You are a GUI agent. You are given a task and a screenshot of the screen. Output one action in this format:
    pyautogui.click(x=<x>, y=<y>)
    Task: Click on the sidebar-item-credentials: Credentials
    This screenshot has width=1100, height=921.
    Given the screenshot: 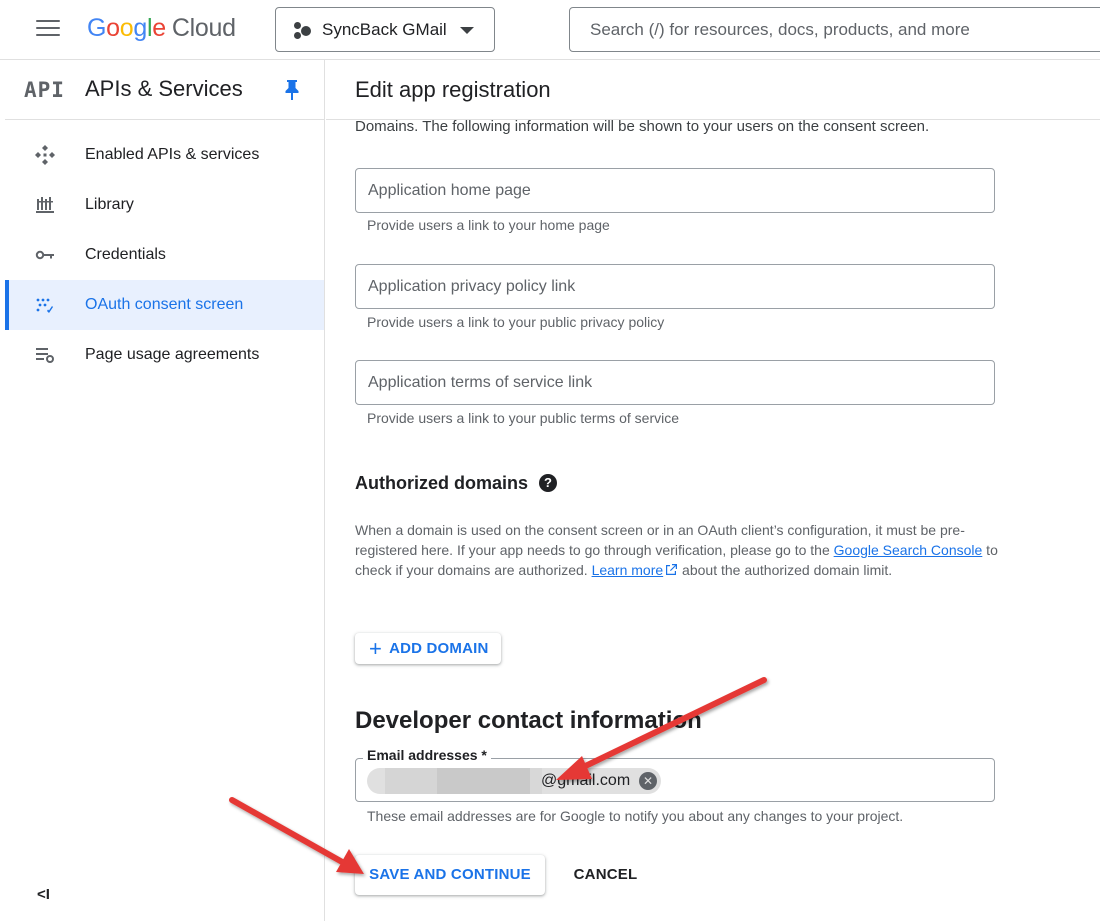 What is the action you would take?
    pyautogui.click(x=164, y=255)
    